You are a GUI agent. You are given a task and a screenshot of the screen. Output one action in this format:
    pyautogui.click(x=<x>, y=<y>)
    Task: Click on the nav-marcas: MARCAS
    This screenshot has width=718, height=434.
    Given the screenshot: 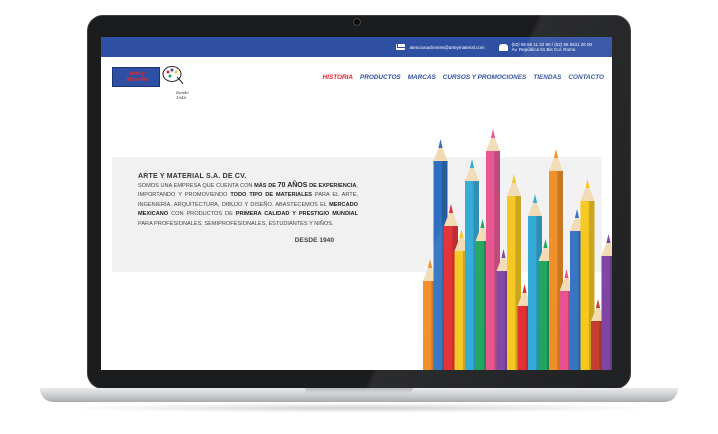 What is the action you would take?
    pyautogui.click(x=422, y=77)
    